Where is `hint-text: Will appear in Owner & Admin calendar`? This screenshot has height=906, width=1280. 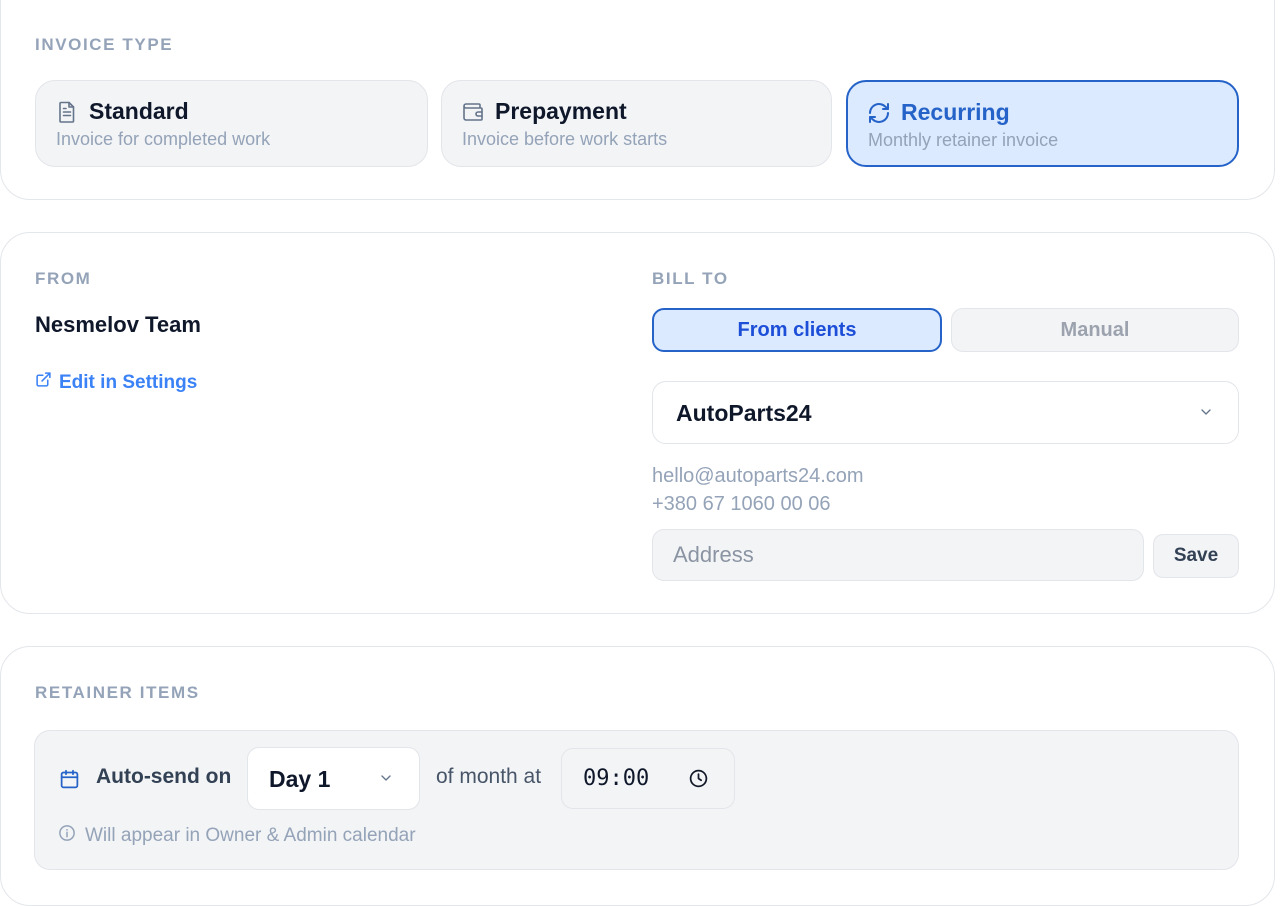 hint-text: Will appear in Owner & Admin calendar is located at coordinates (250, 835).